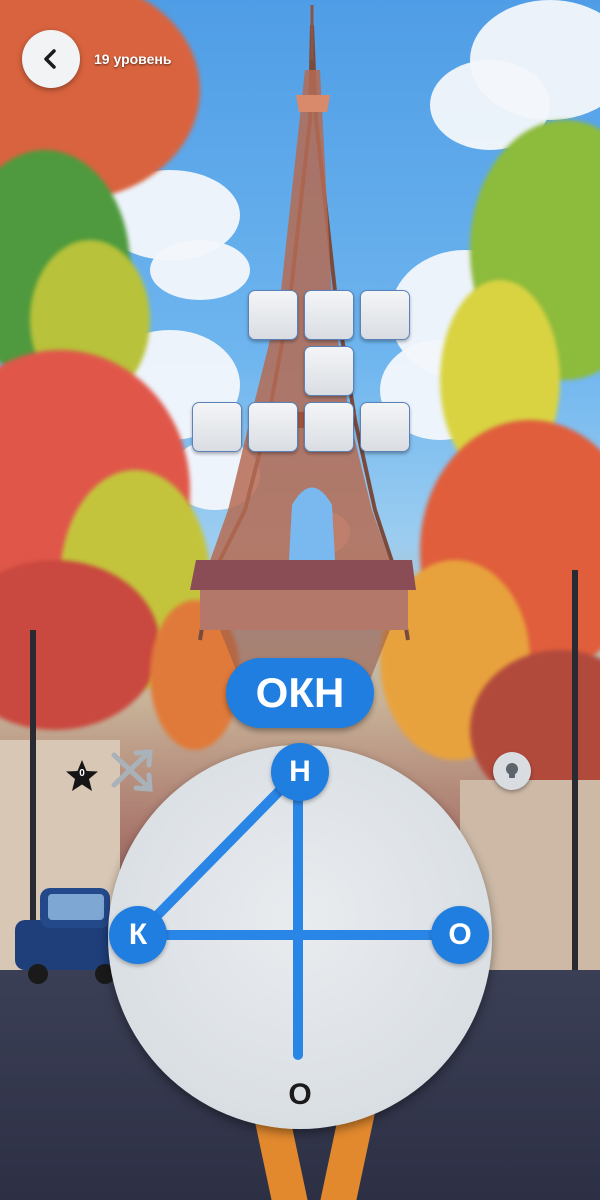  I want to click on level-label: 19 уровень, so click(133, 59).